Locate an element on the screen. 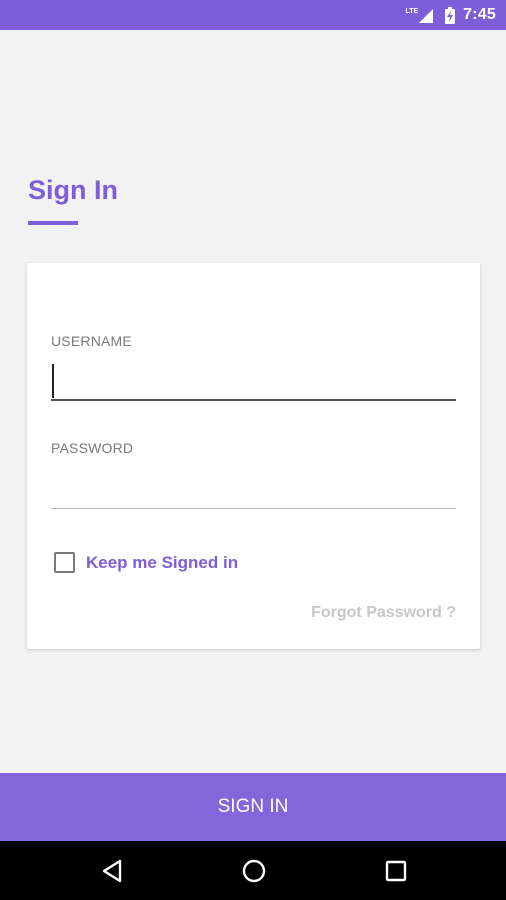  home-icon is located at coordinates (254, 871).